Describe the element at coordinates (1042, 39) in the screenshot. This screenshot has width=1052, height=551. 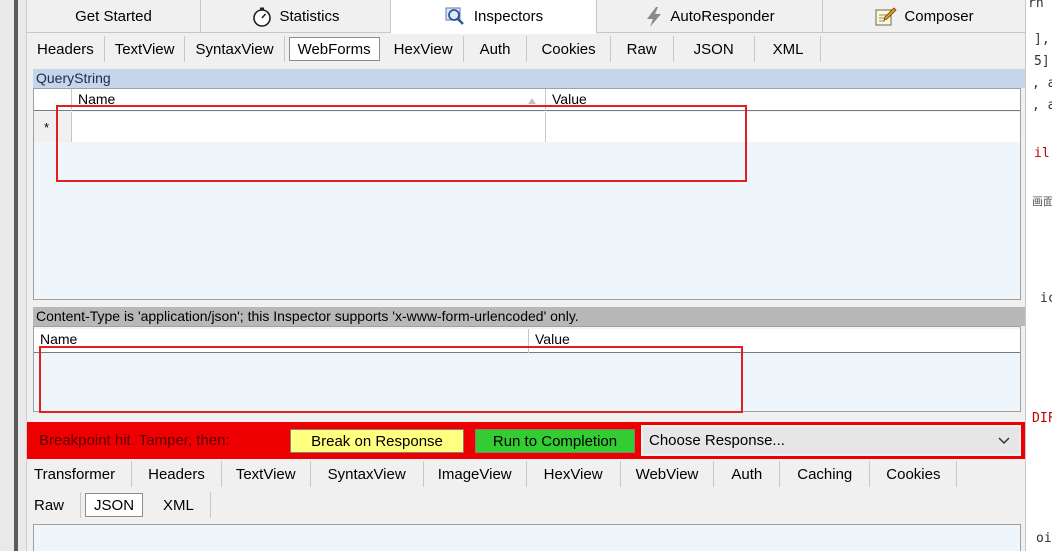
I see `code-fragment: ],` at that location.